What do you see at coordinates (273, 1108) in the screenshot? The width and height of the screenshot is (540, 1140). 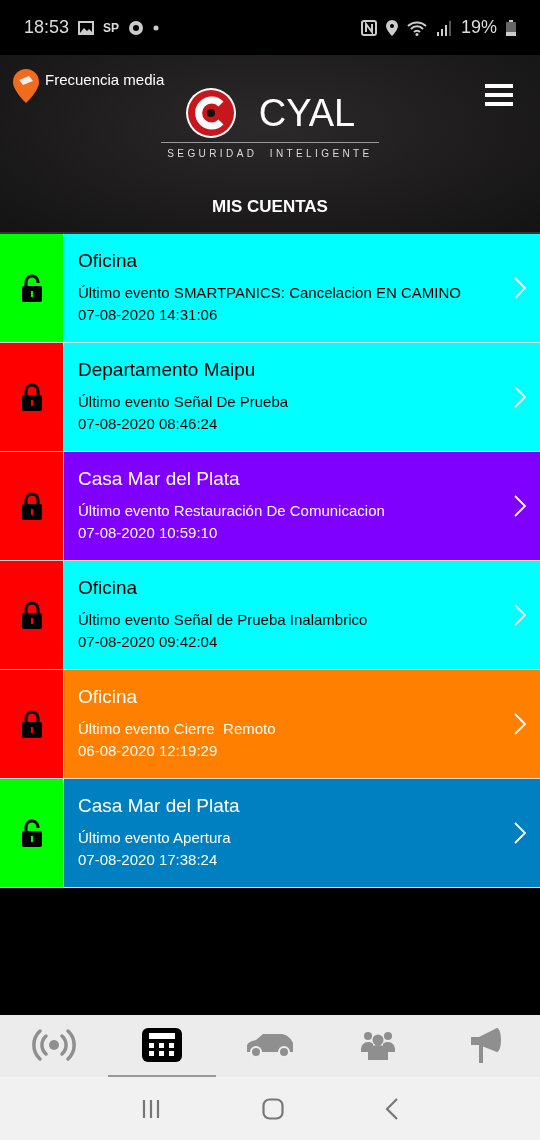 I see `home-icon` at bounding box center [273, 1108].